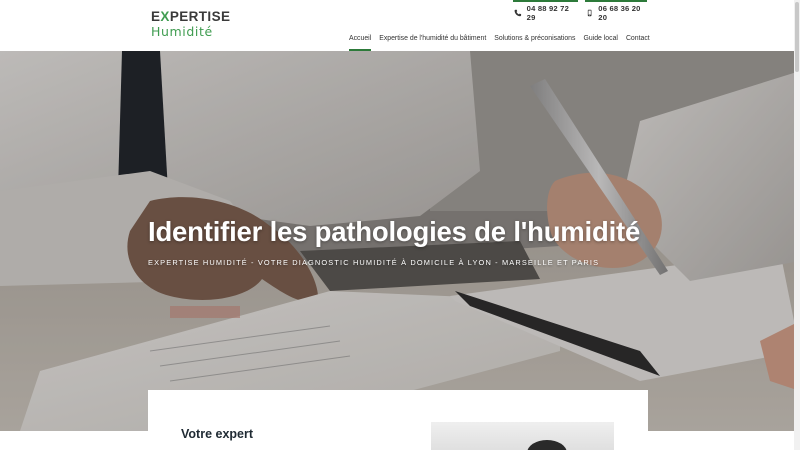 The width and height of the screenshot is (800, 450). I want to click on phone-mobile-link: 06 68 36 20 20, so click(616, 12).